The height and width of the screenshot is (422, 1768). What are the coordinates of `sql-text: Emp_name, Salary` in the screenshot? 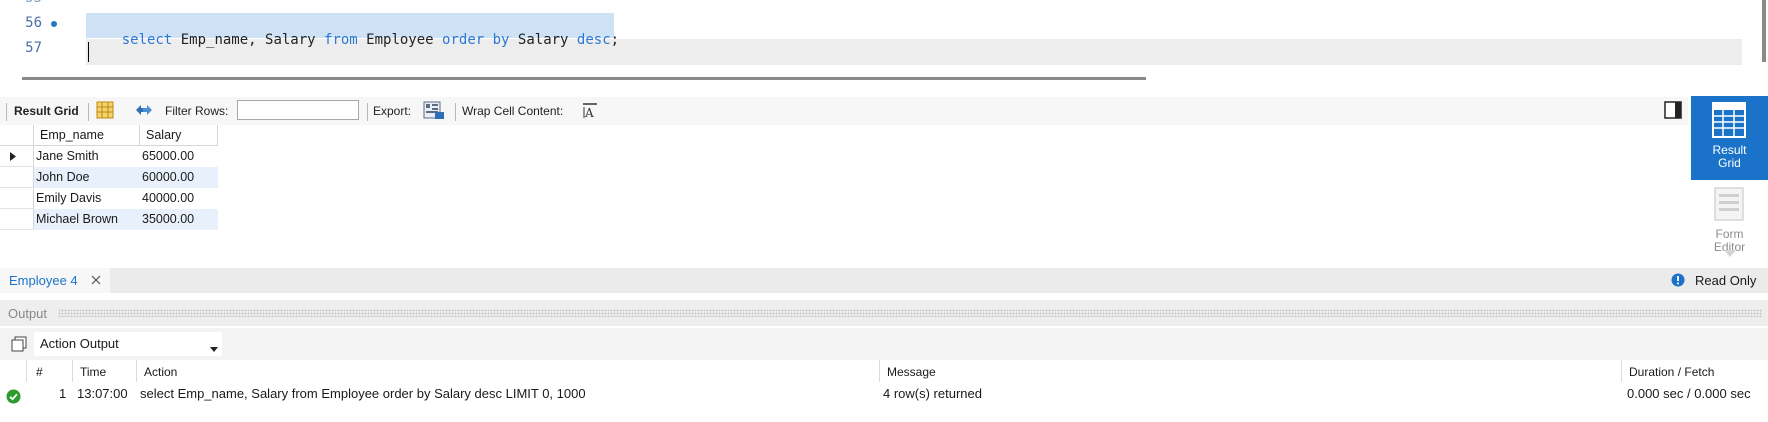 It's located at (248, 40).